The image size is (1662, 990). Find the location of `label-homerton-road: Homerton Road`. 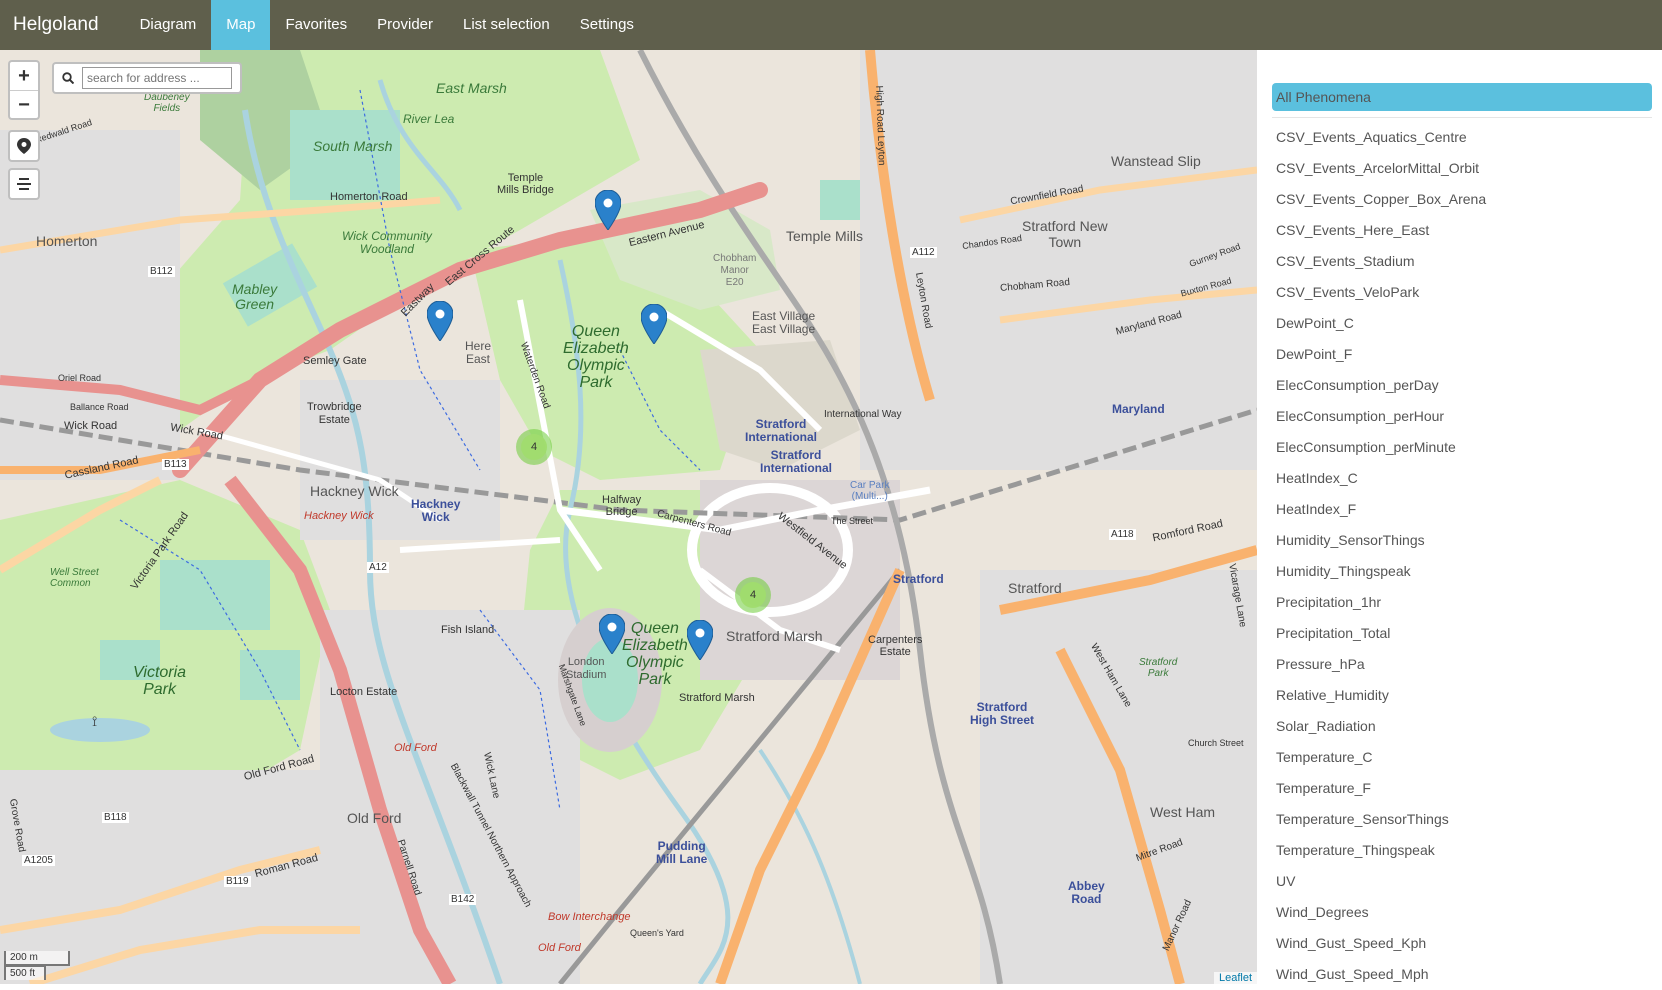

label-homerton-road: Homerton Road is located at coordinates (369, 197).